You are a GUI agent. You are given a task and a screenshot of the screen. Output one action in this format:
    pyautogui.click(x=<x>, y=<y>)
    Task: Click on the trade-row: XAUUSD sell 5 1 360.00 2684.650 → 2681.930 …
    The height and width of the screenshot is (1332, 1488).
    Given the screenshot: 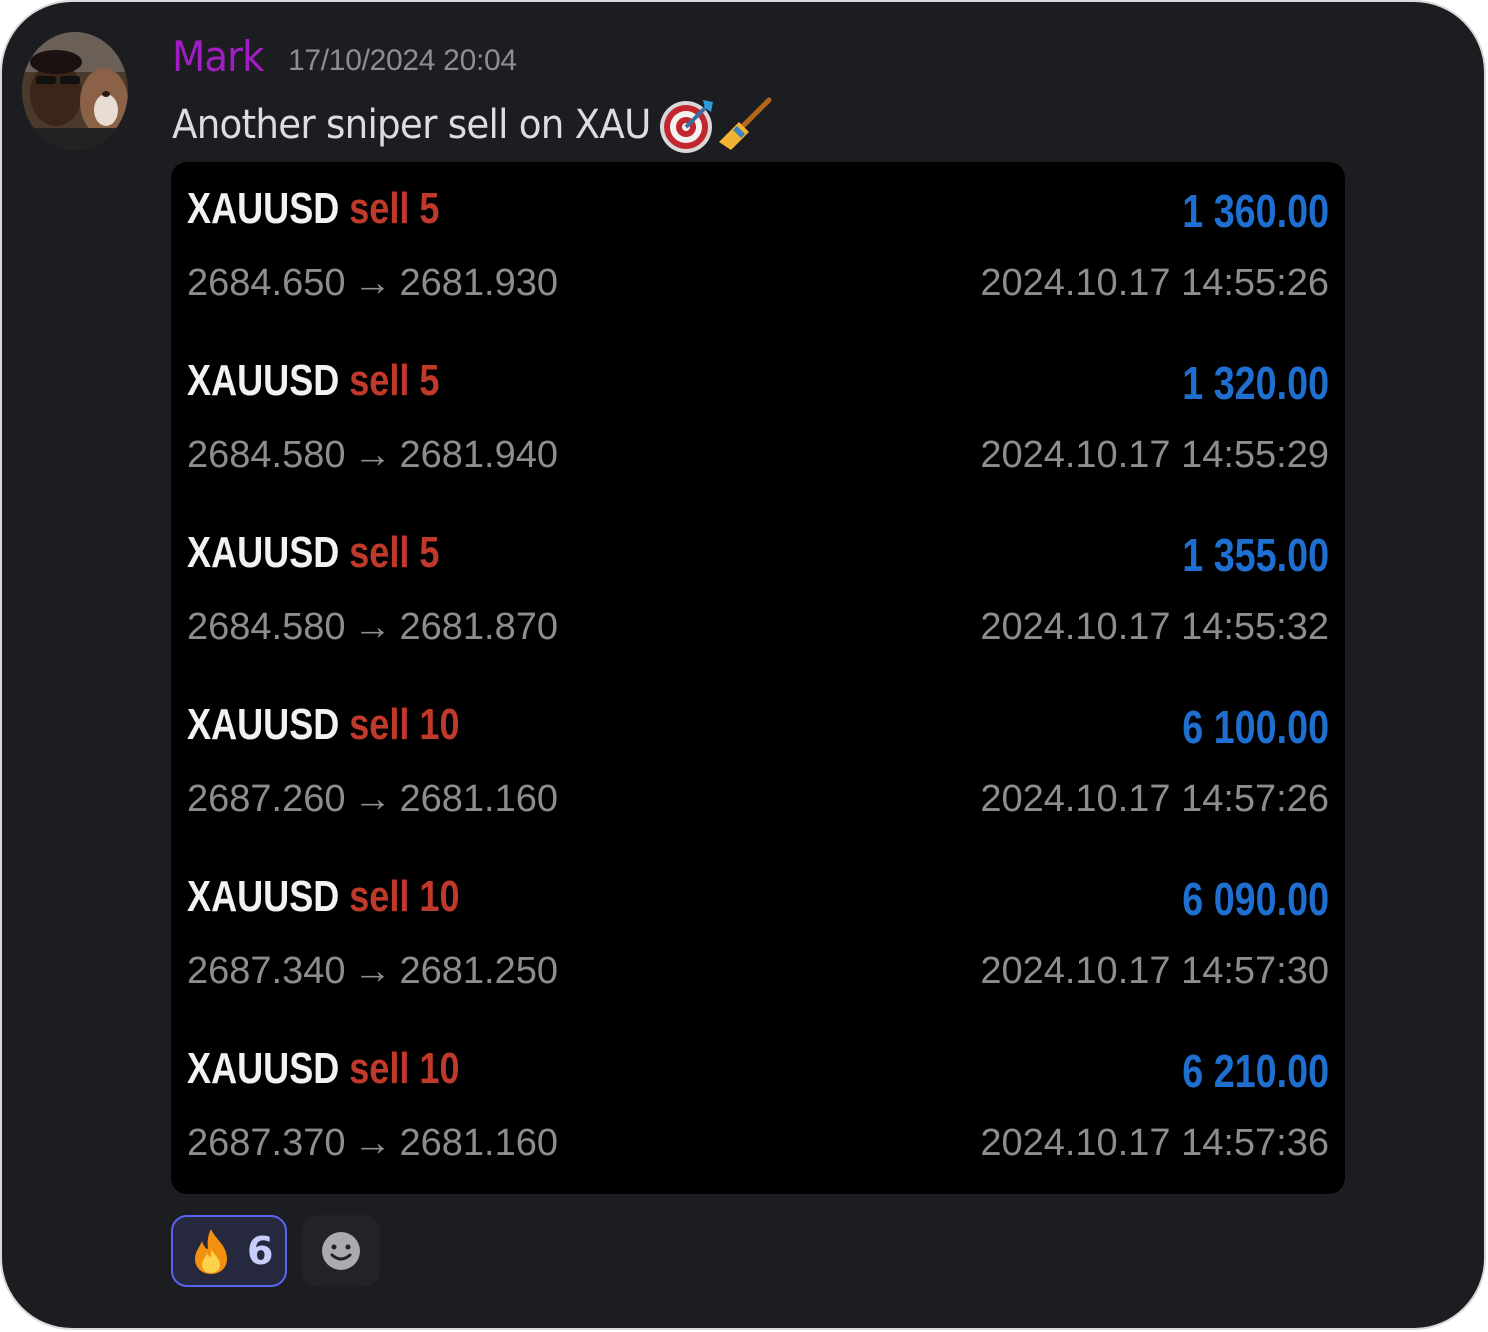 What is the action you would take?
    pyautogui.click(x=758, y=248)
    